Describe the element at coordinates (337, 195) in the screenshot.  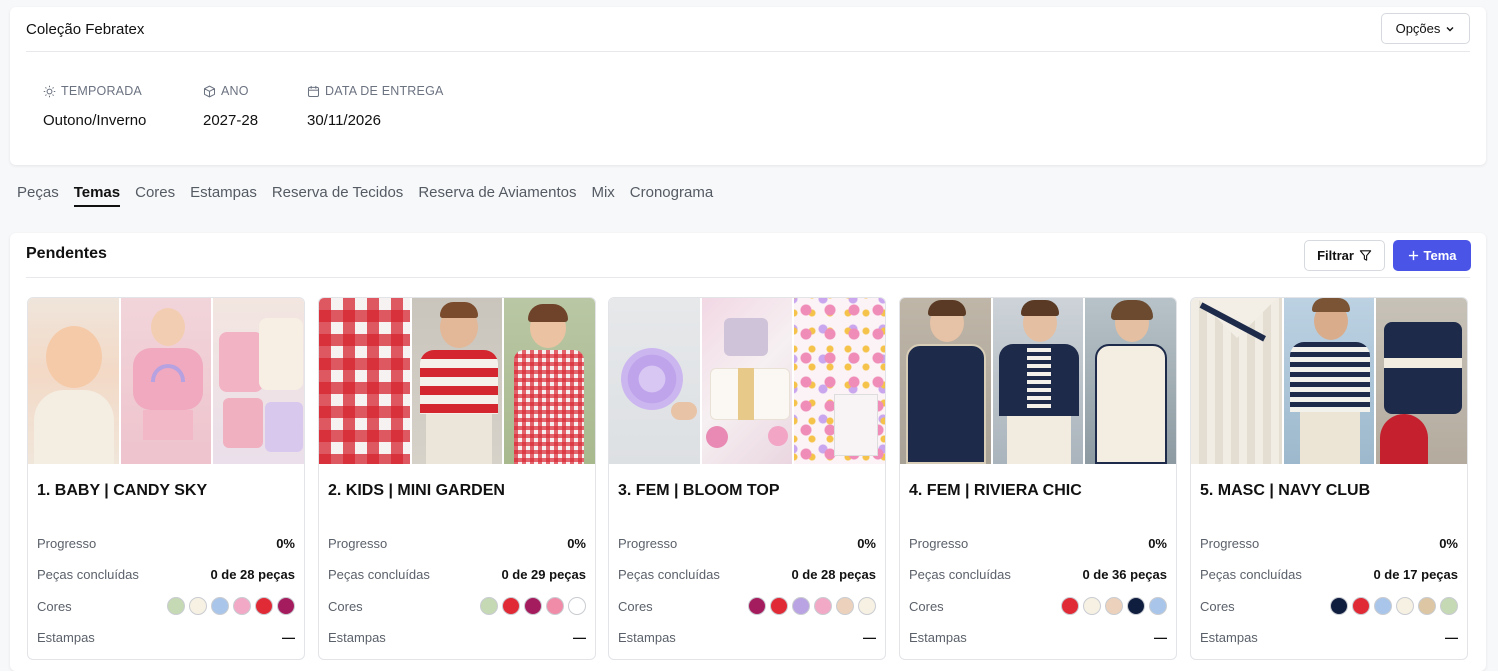
I see `tab-reserva-tecidos: Reserva de Tecidos` at that location.